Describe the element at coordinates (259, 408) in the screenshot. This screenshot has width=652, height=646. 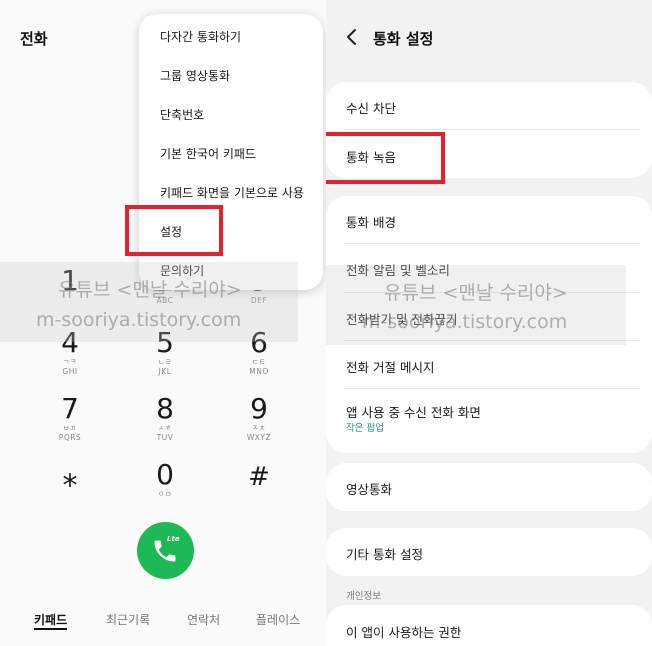
I see `key-digit: 9` at that location.